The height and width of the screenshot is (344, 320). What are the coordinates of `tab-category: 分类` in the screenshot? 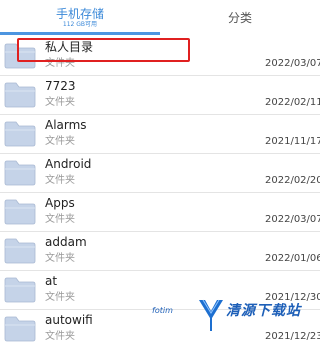 It's located at (240, 17).